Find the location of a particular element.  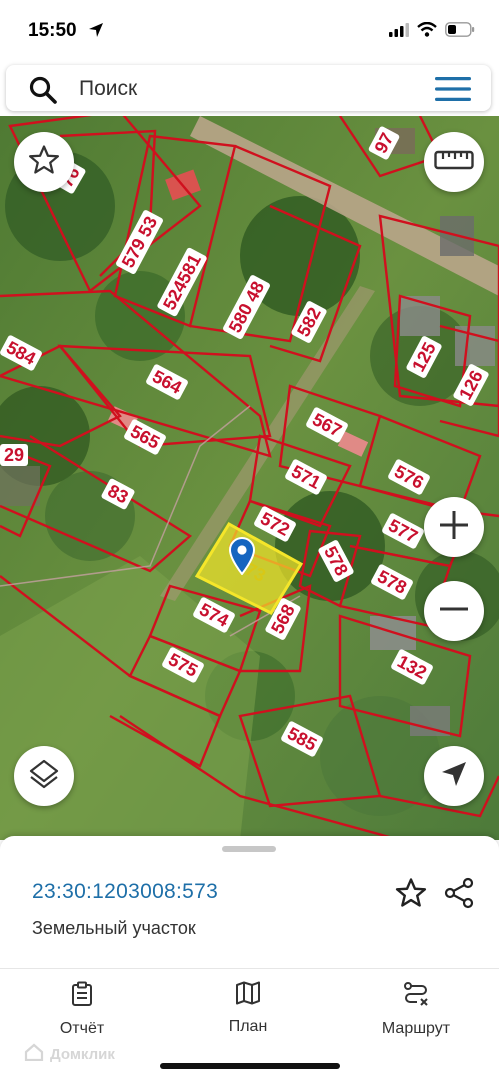

status-bar: 15:50 is located at coordinates (249, 31).